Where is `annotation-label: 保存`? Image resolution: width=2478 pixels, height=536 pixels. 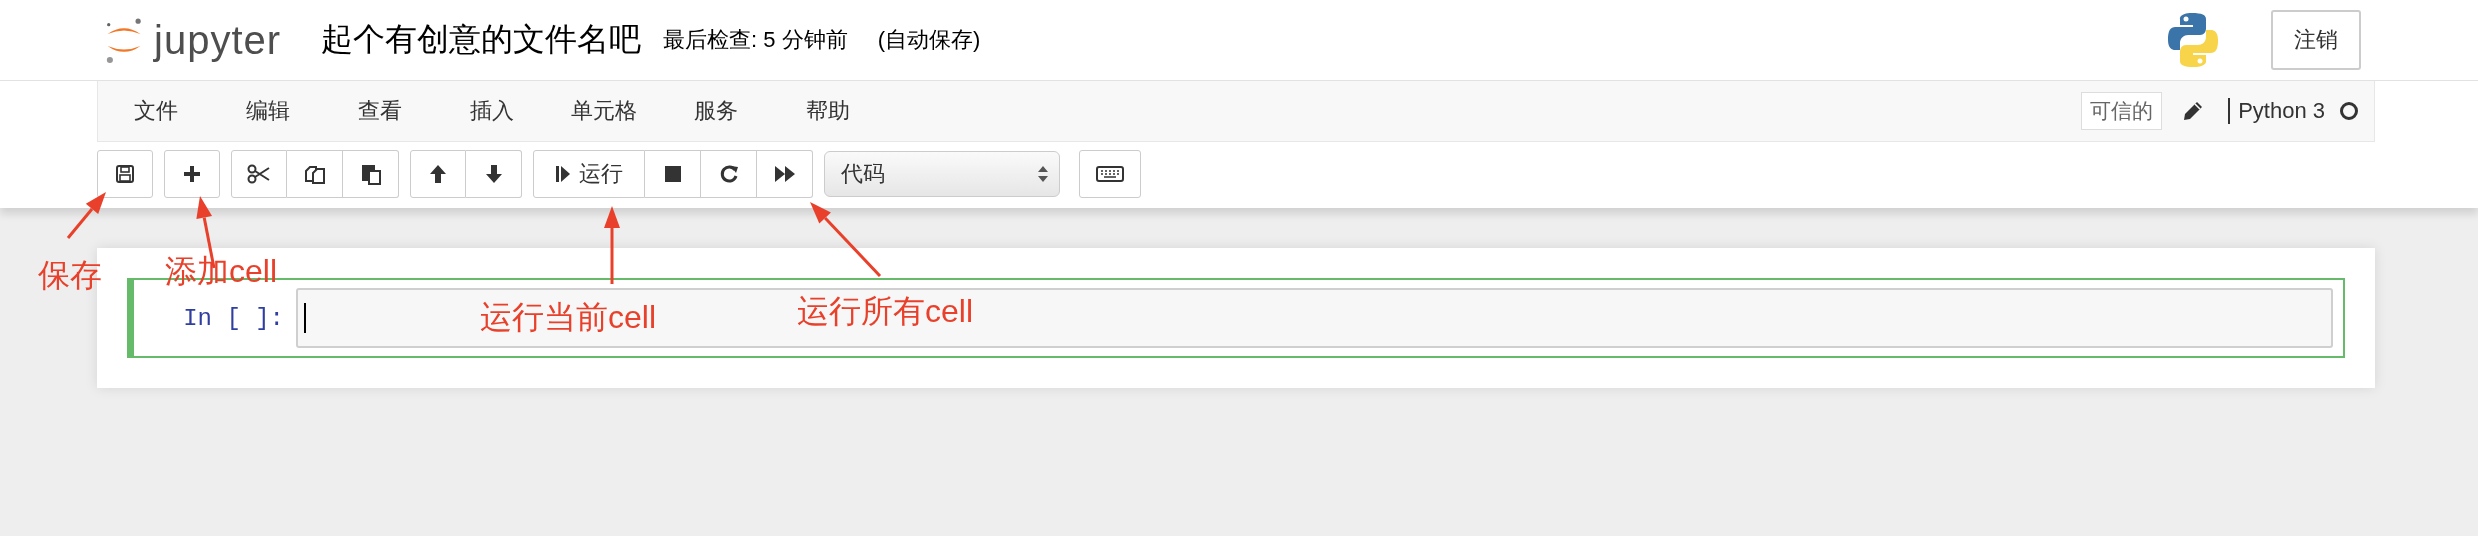 annotation-label: 保存 is located at coordinates (70, 275).